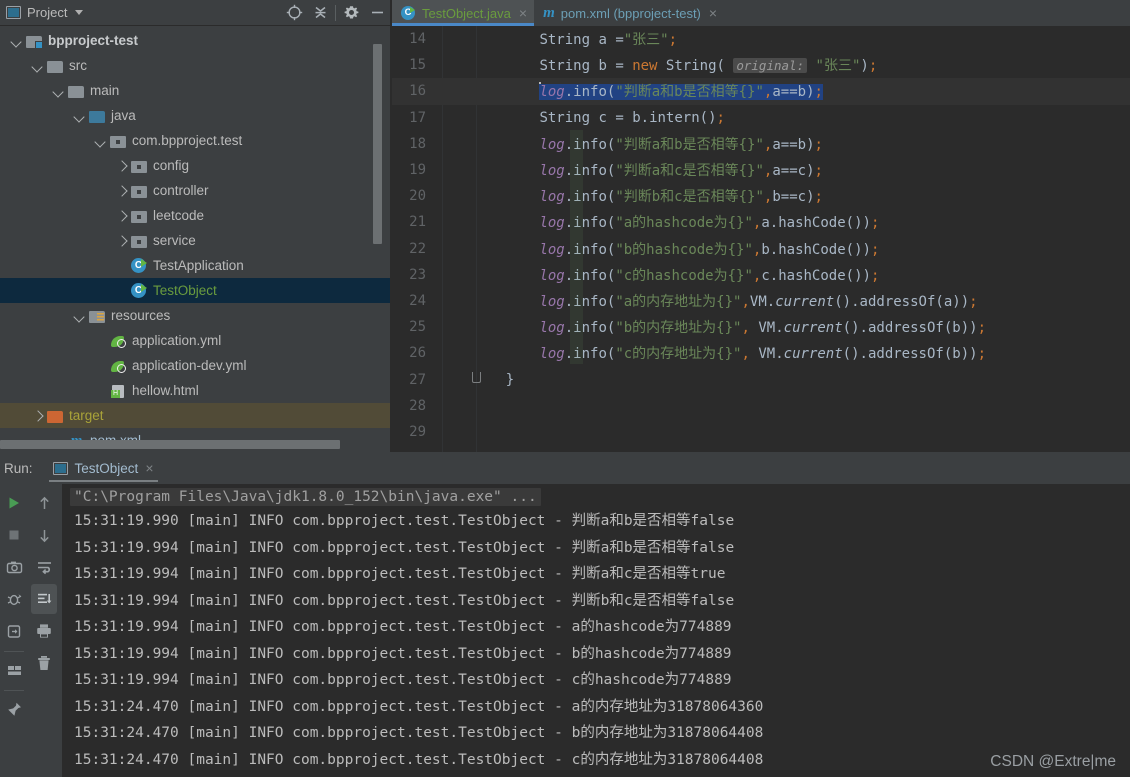 This screenshot has width=1130, height=777. I want to click on code-line: 29, so click(761, 432).